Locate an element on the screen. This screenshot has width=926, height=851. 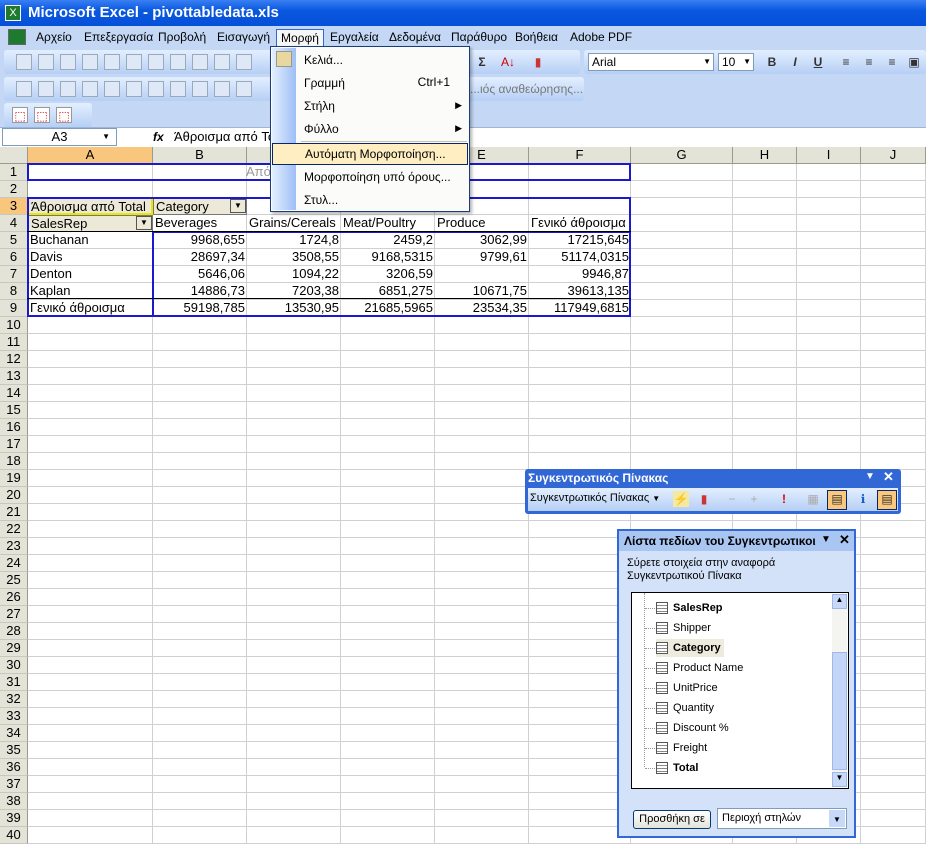
cell-J2 is located at coordinates (893, 189).